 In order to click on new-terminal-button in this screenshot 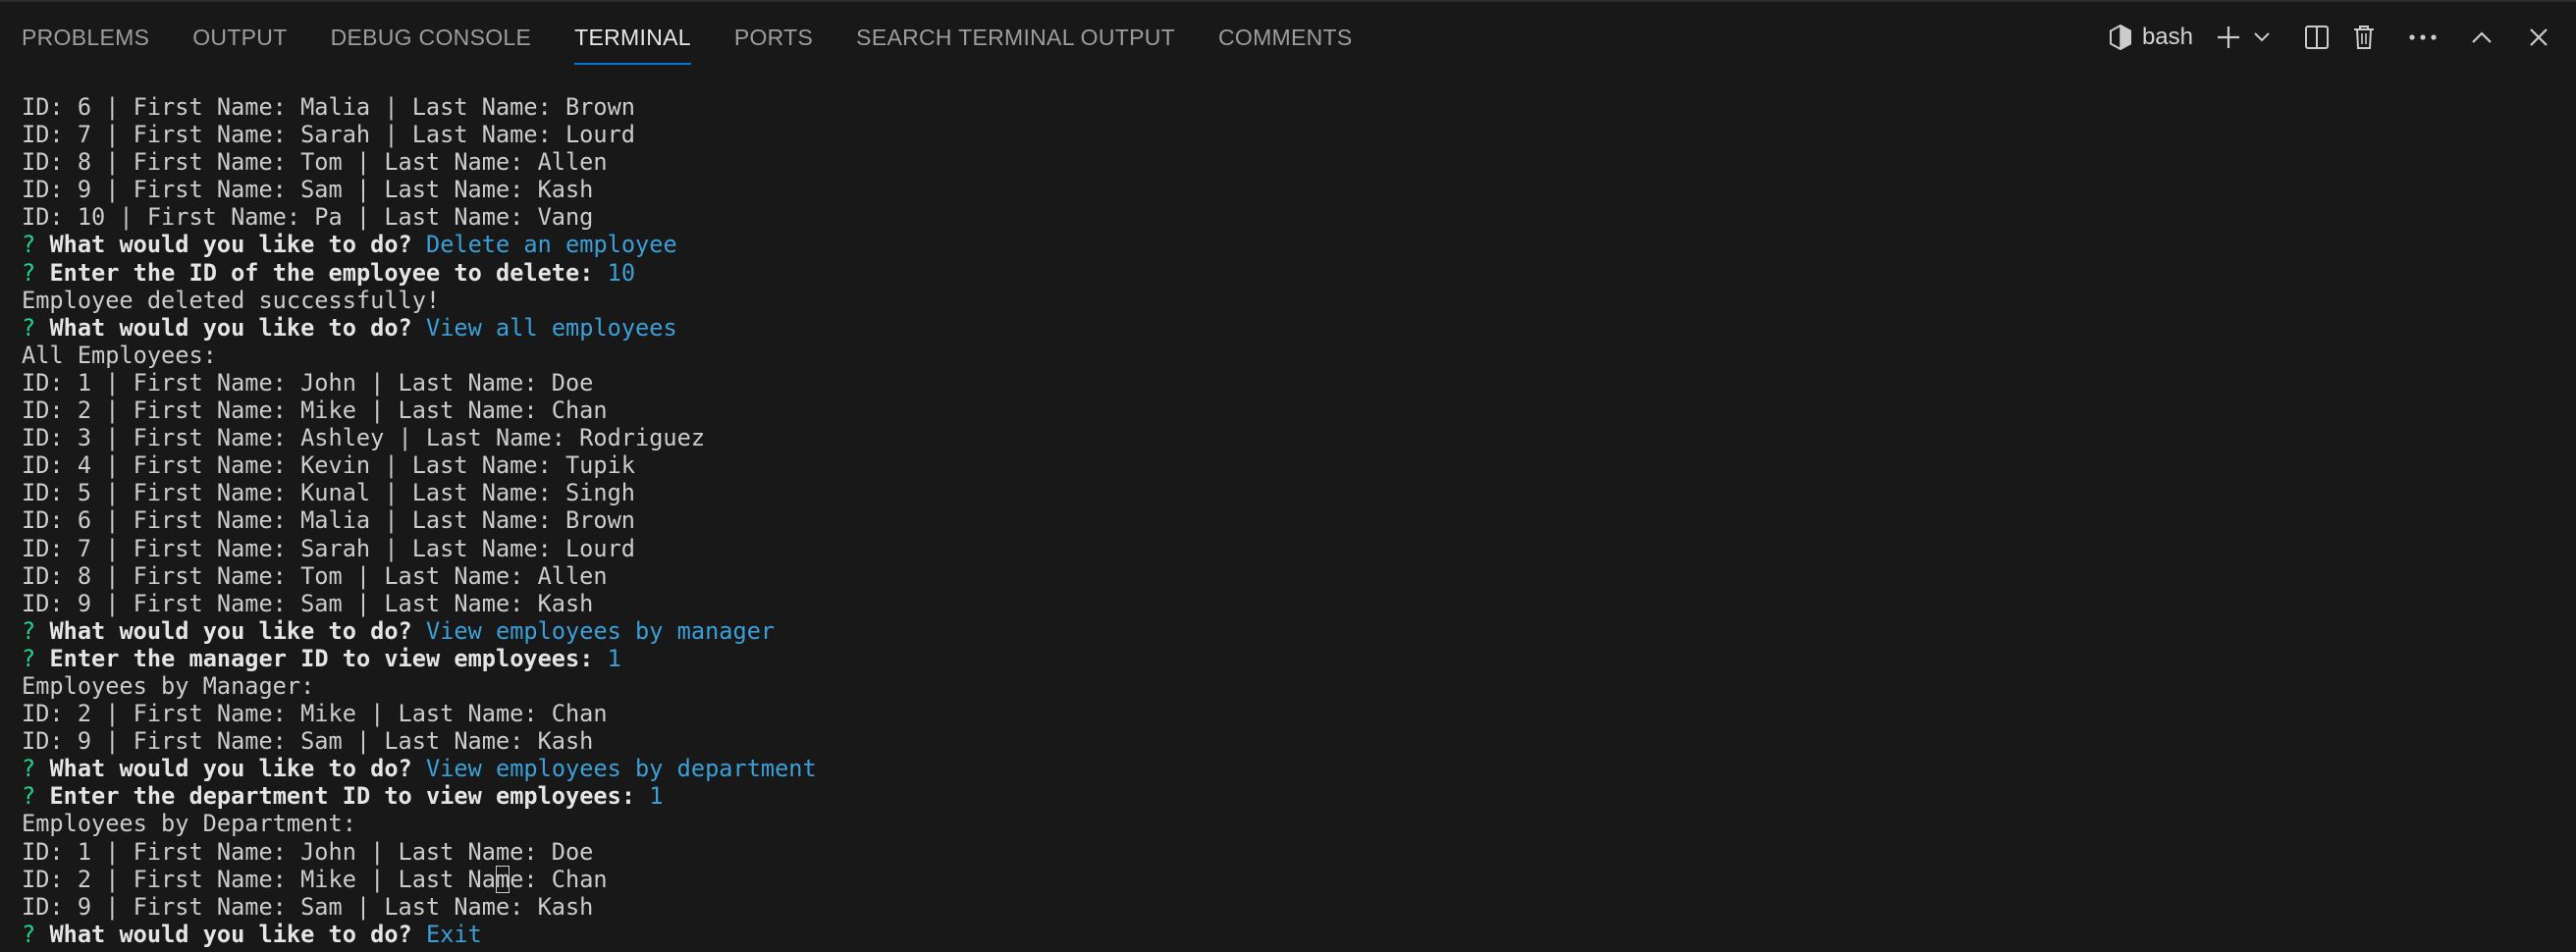, I will do `click(2228, 37)`.